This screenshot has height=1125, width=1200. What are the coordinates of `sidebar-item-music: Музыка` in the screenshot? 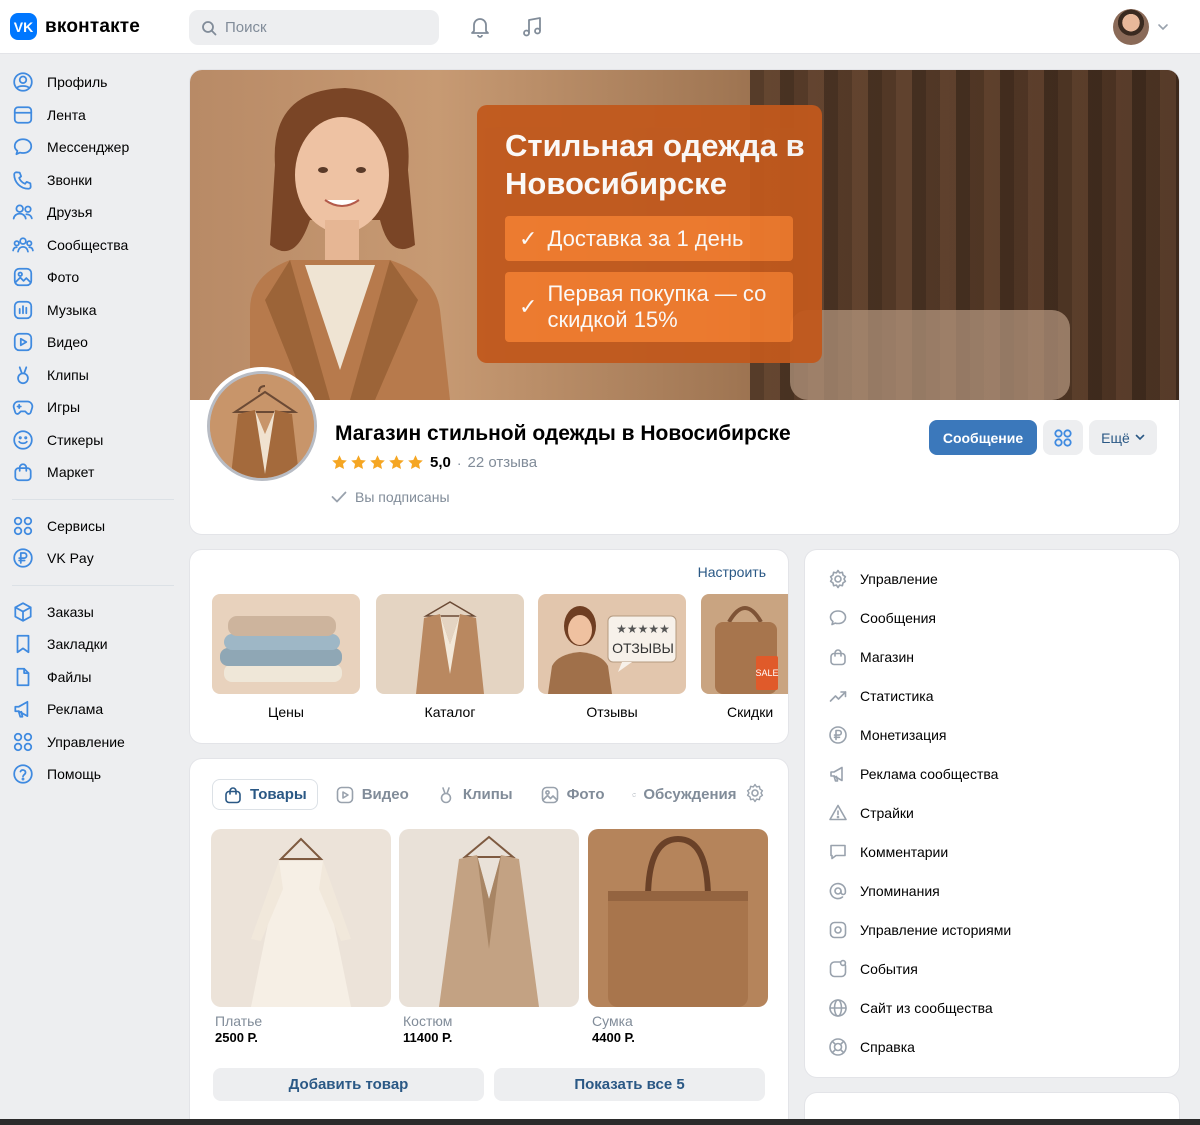 It's located at (90, 310).